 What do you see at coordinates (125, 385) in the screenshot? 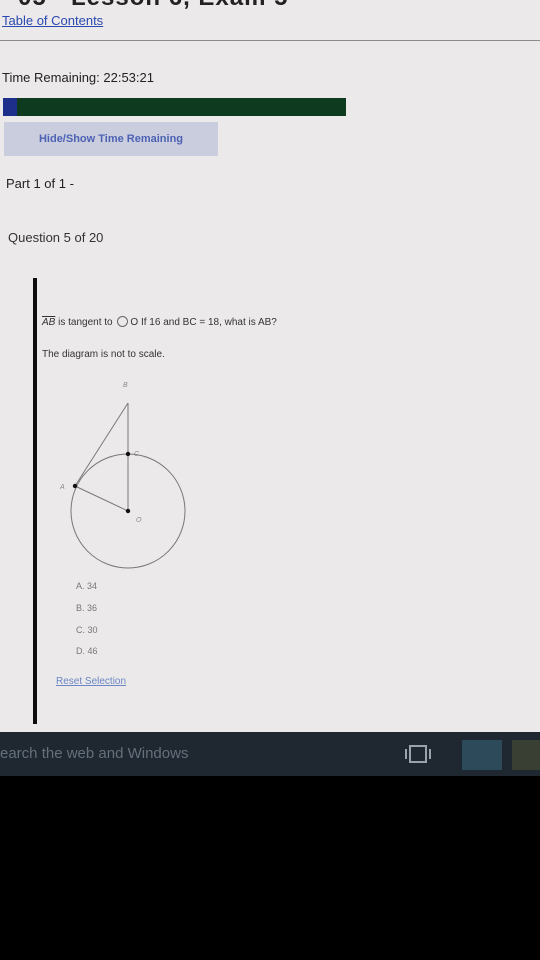
I see `label-b: B` at bounding box center [125, 385].